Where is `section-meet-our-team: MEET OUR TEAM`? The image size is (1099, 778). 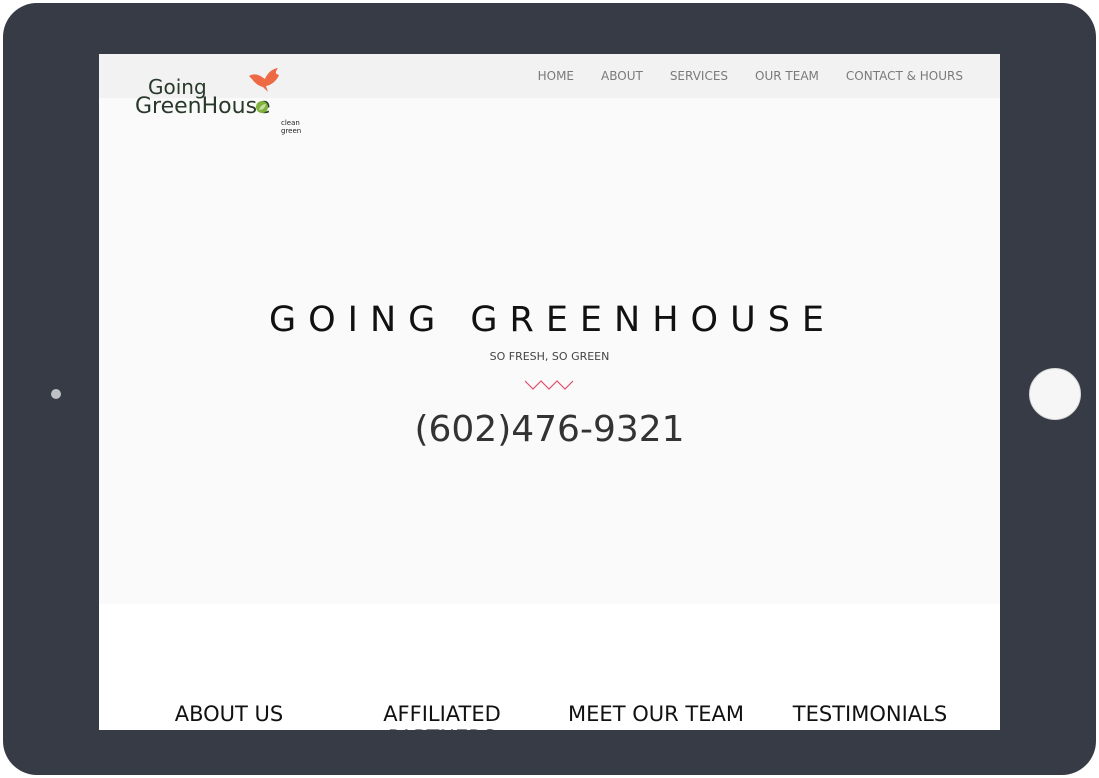 section-meet-our-team: MEET OUR TEAM is located at coordinates (656, 714).